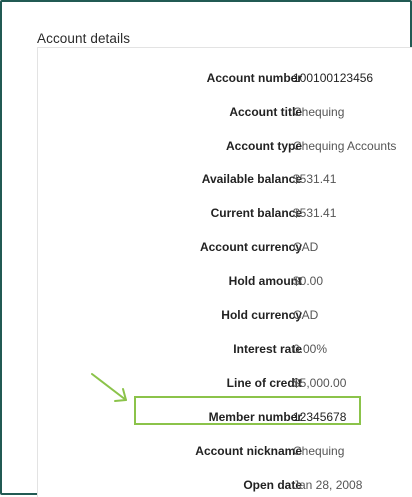 This screenshot has height=497, width=412. What do you see at coordinates (254, 78) in the screenshot?
I see `label-account-number: Account number` at bounding box center [254, 78].